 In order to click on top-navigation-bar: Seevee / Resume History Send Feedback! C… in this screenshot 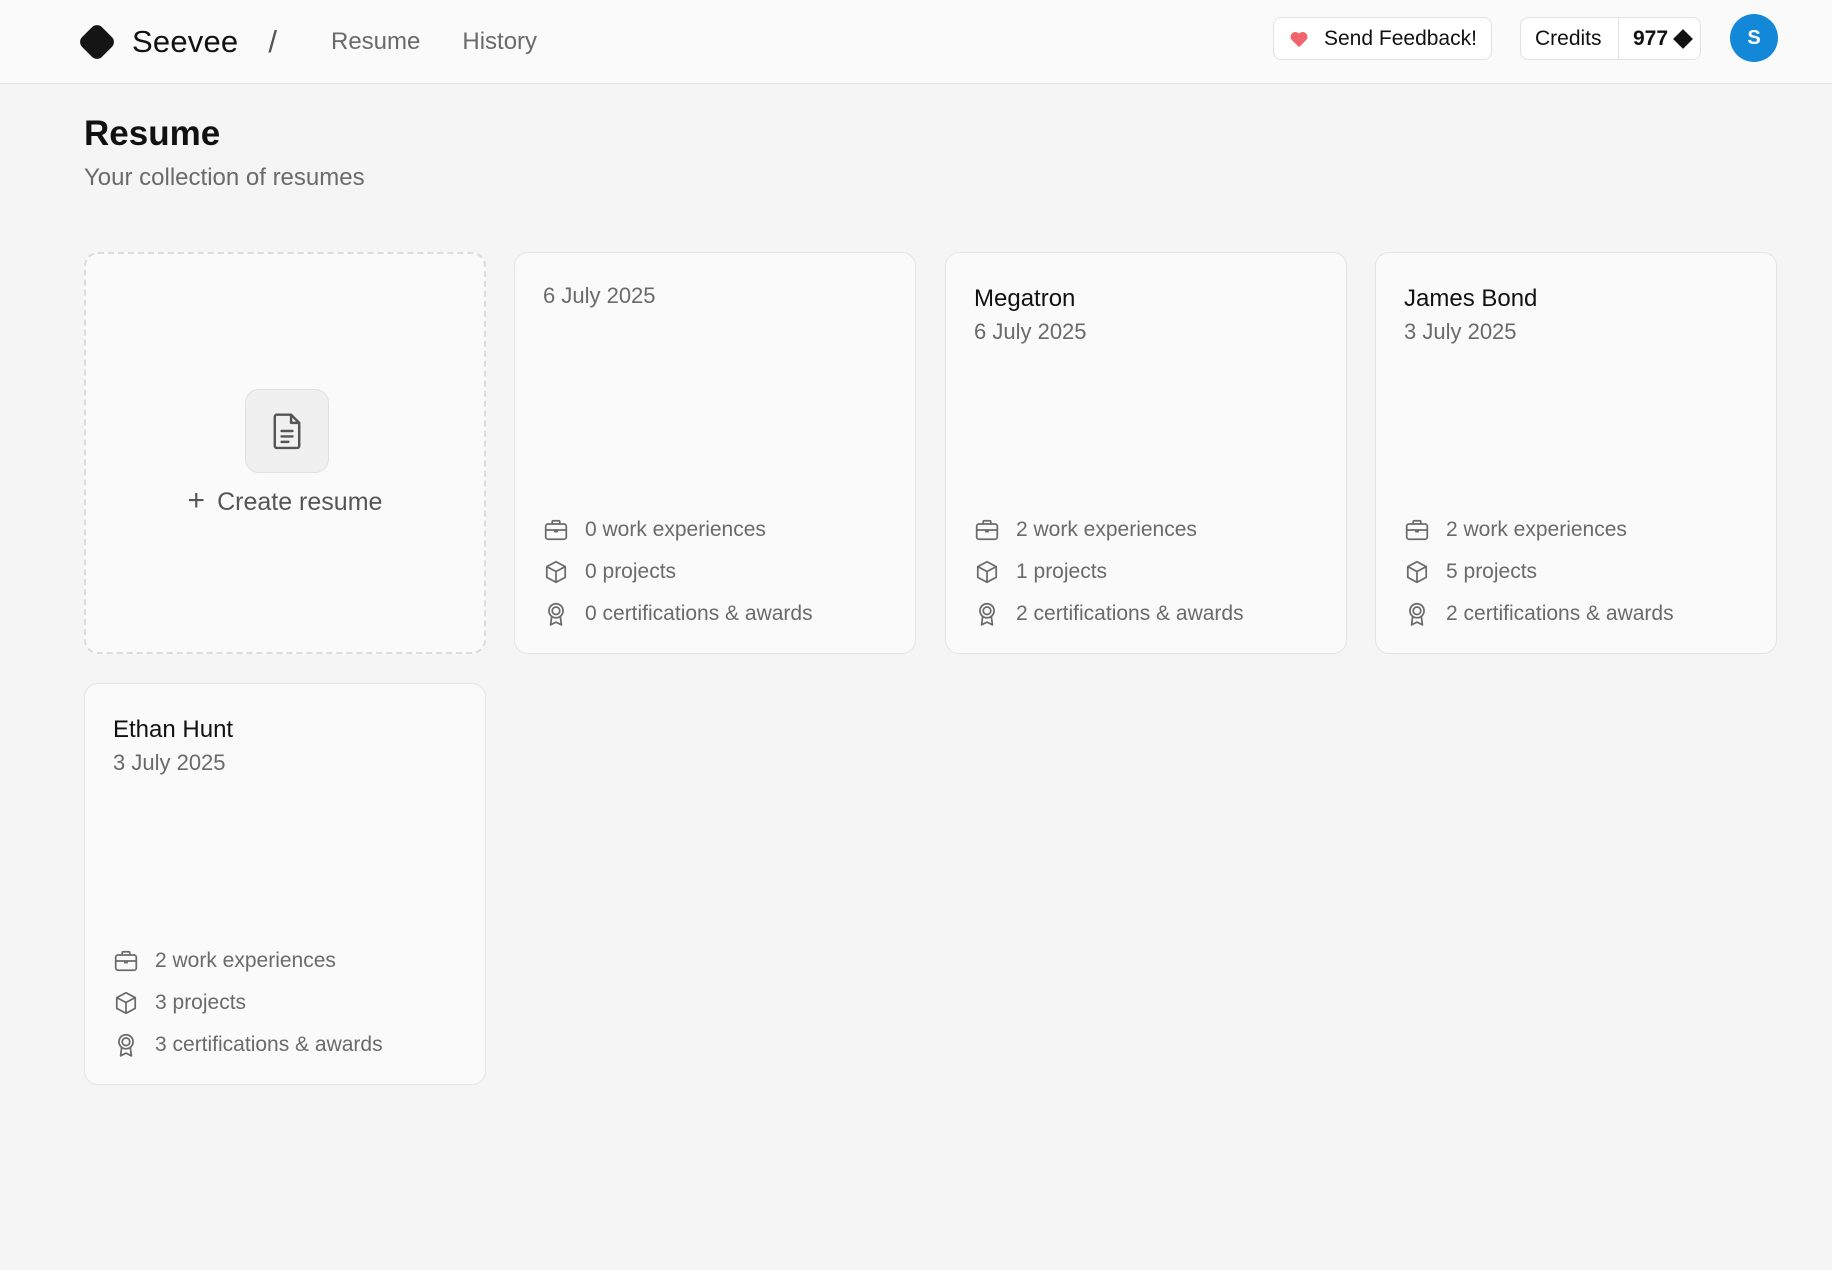, I will do `click(916, 42)`.